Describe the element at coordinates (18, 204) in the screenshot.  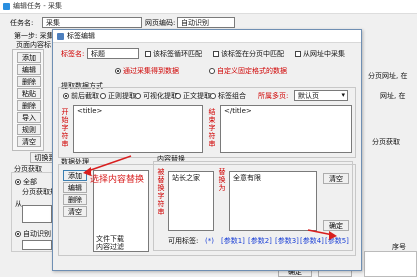
I see `paging-from-label: 从` at that location.